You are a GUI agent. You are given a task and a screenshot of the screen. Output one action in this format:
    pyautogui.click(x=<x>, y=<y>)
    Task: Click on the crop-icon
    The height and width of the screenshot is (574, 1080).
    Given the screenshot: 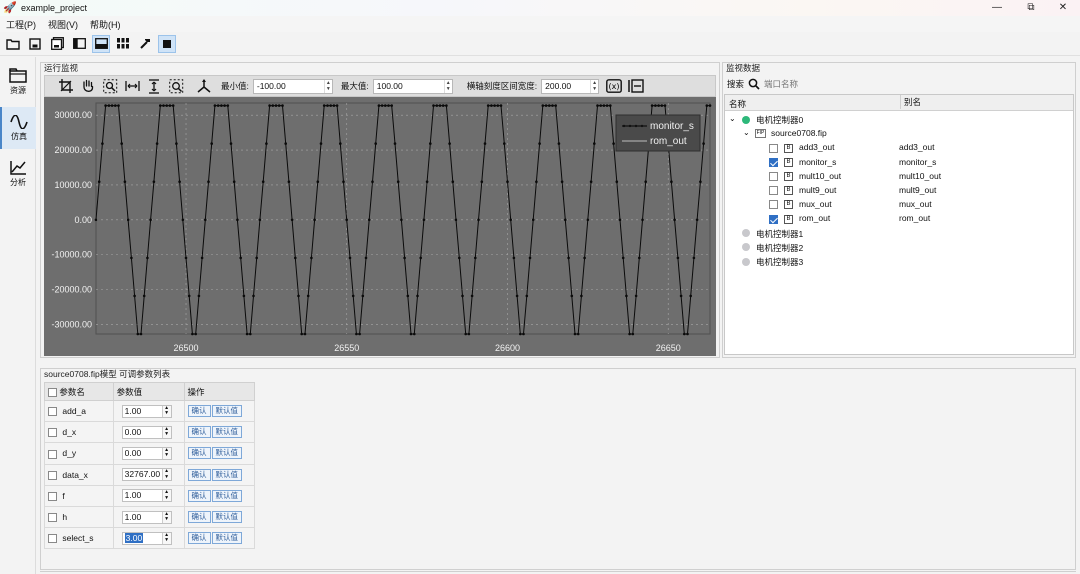 What is the action you would take?
    pyautogui.click(x=66, y=86)
    